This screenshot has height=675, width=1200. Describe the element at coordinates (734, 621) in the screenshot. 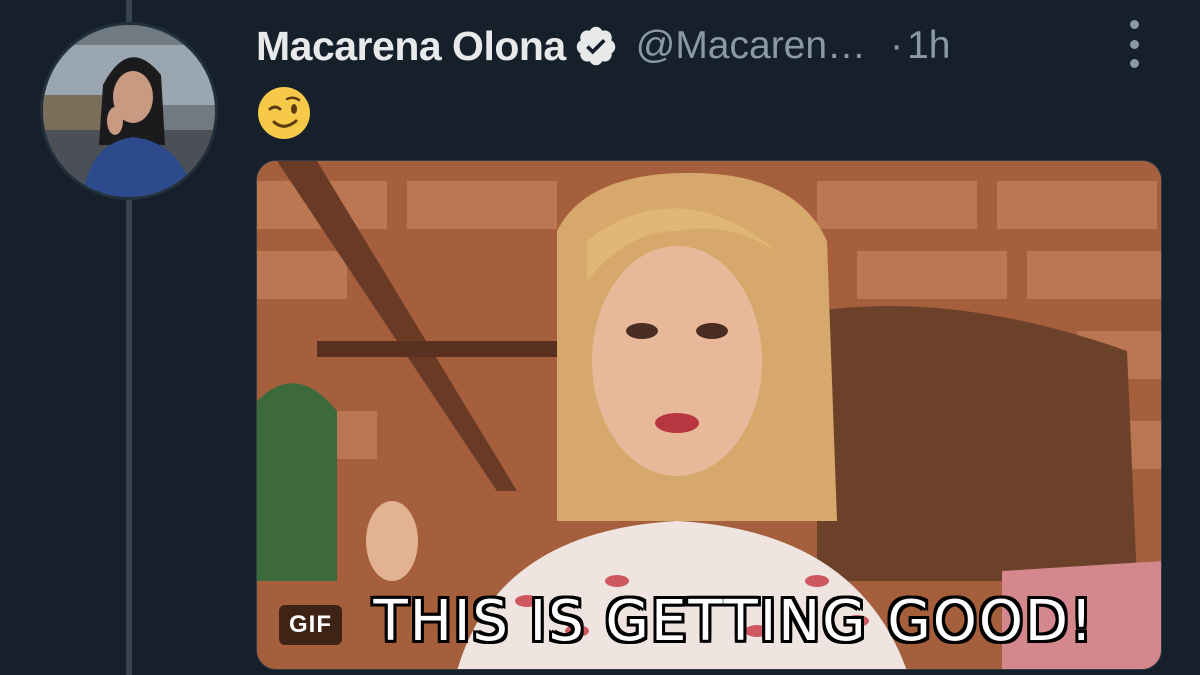

I see `gif-caption: THIS IS GETTING GOOD!` at that location.